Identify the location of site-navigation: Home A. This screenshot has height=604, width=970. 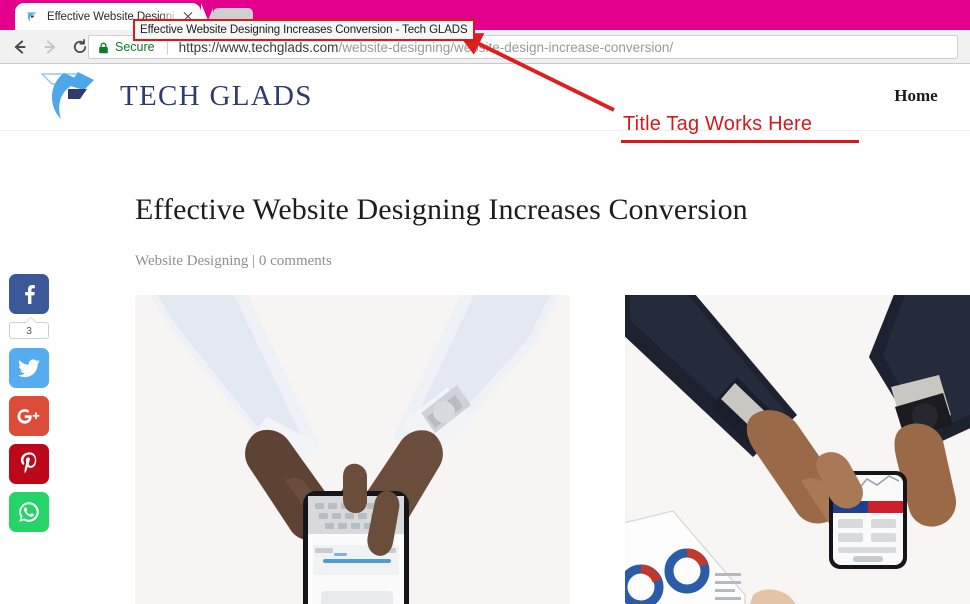
(911, 96).